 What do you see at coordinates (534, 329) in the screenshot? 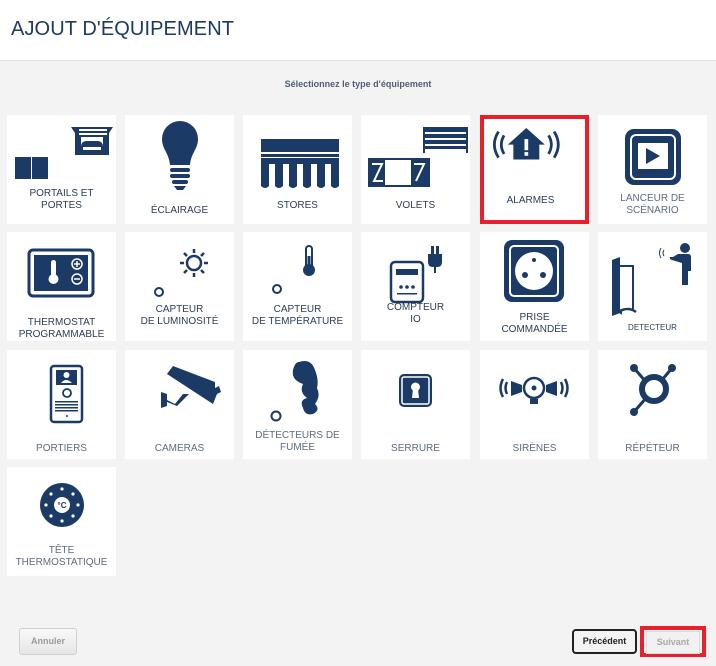
I see `label-line: COMMANDÉE` at bounding box center [534, 329].